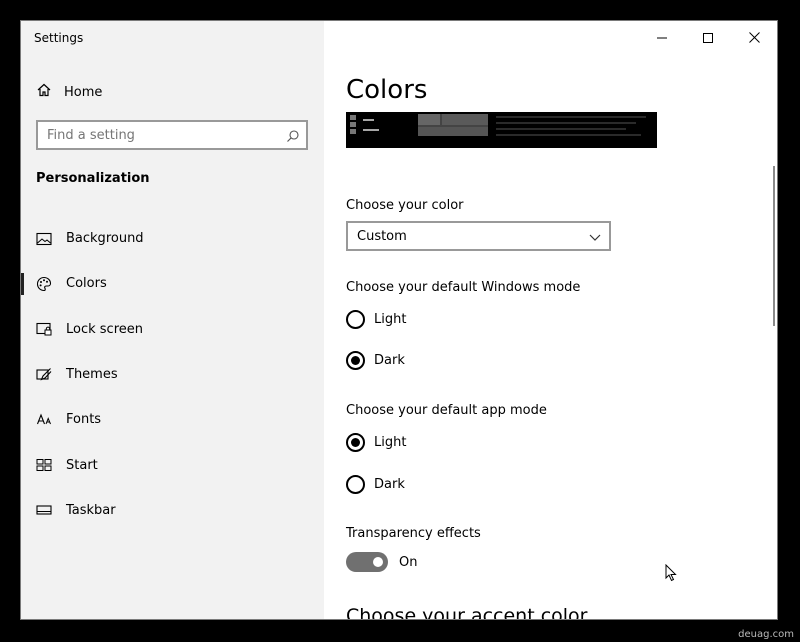 The width and height of the screenshot is (800, 642). What do you see at coordinates (774, 246) in the screenshot?
I see `scrollbar-thumb` at bounding box center [774, 246].